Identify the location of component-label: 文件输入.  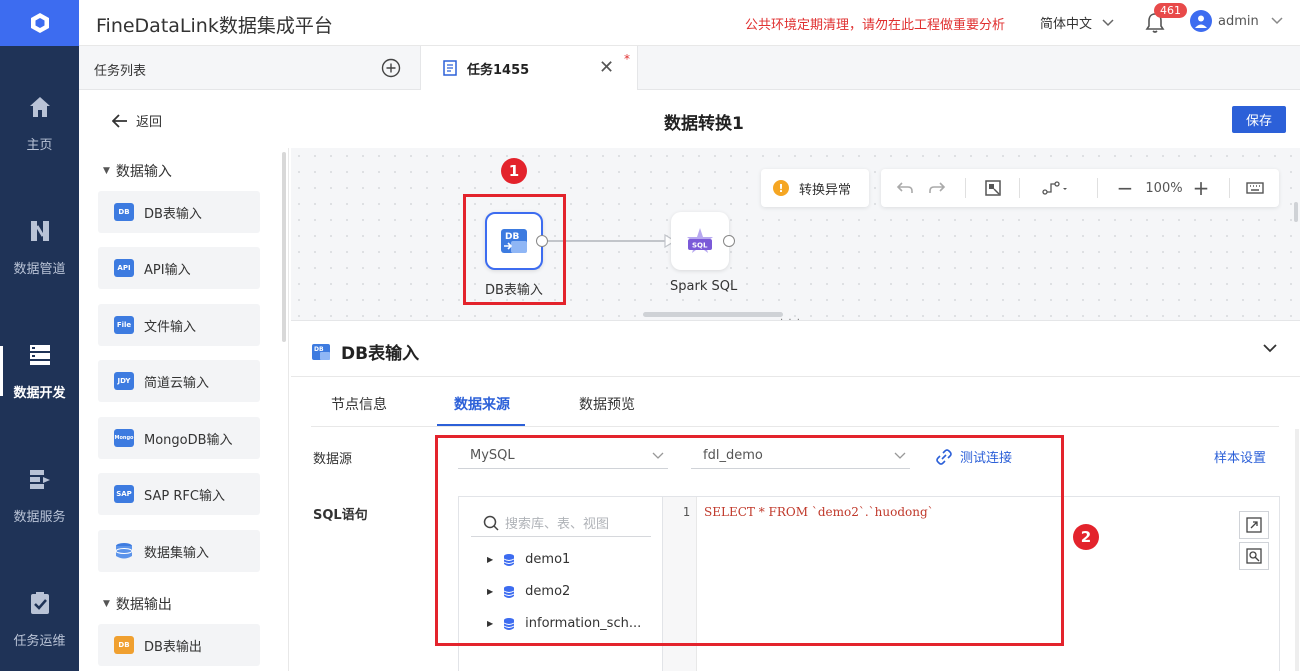
(170, 327).